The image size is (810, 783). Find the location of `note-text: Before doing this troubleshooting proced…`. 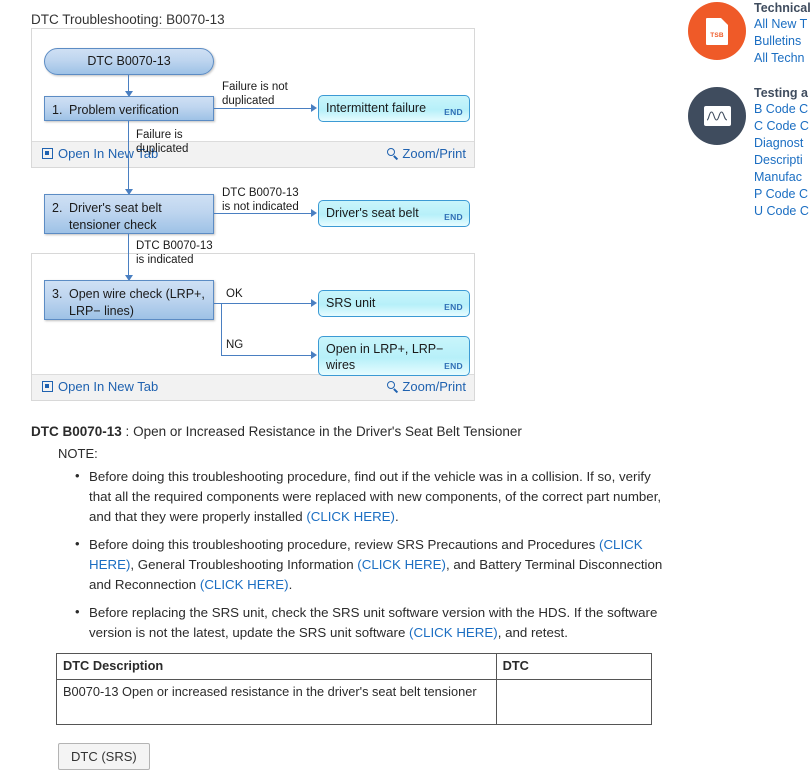

note-text: Before doing this troubleshooting proced… is located at coordinates (344, 544).